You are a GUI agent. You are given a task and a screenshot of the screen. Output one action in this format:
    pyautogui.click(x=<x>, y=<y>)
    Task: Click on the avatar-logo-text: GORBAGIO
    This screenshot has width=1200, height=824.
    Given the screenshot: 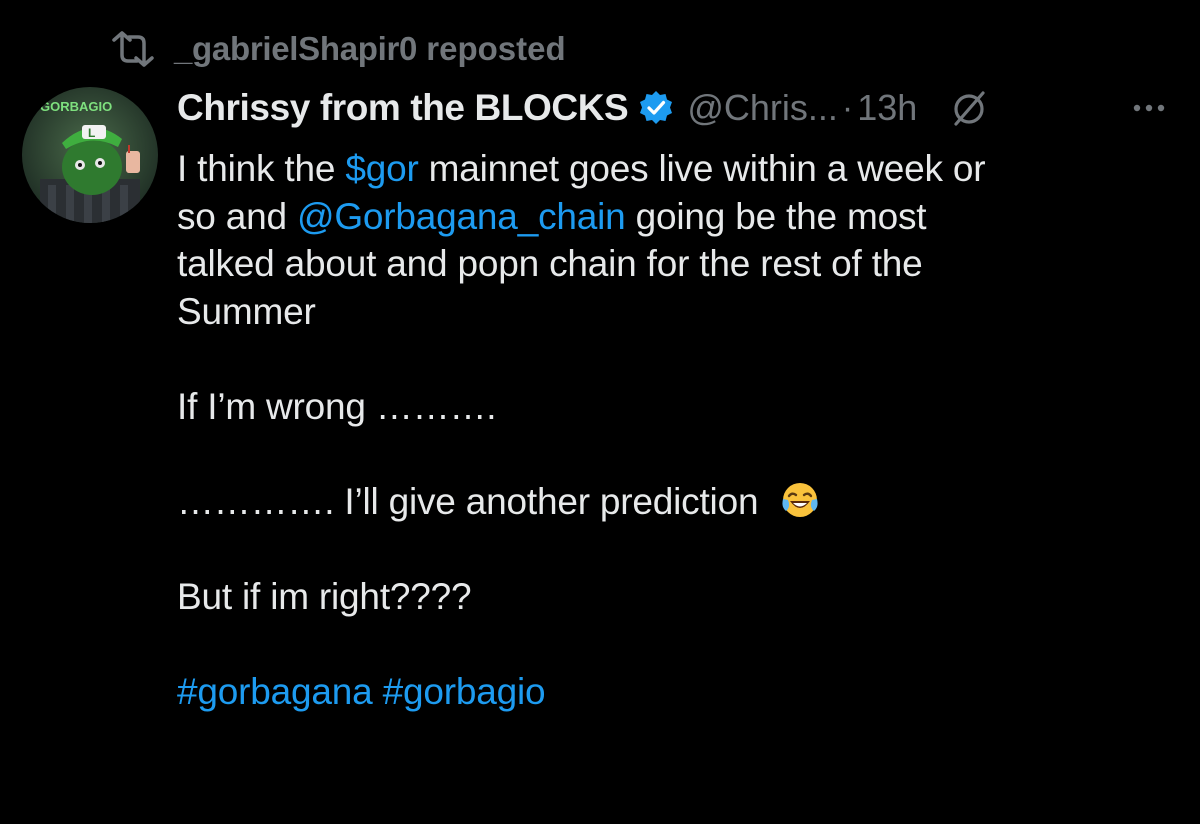 What is the action you would take?
    pyautogui.click(x=76, y=106)
    